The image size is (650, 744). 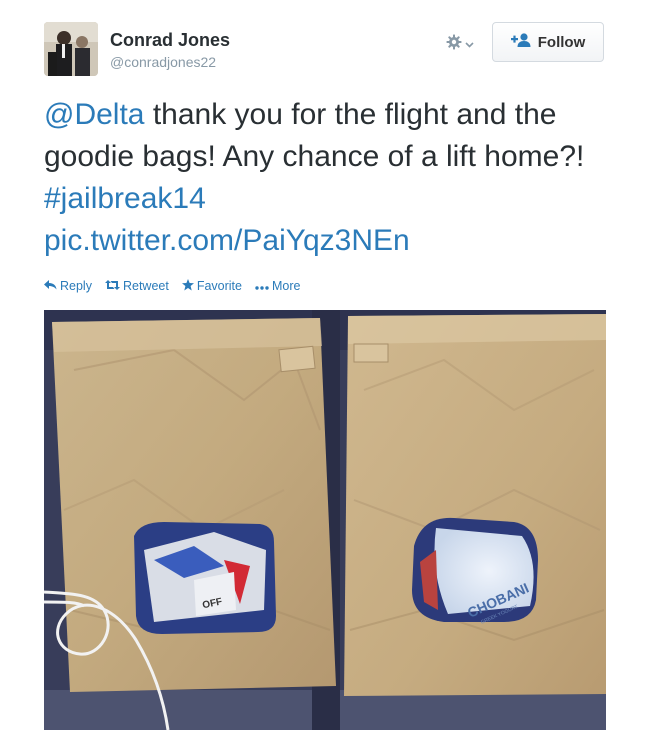 What do you see at coordinates (286, 286) in the screenshot?
I see `more-label: More` at bounding box center [286, 286].